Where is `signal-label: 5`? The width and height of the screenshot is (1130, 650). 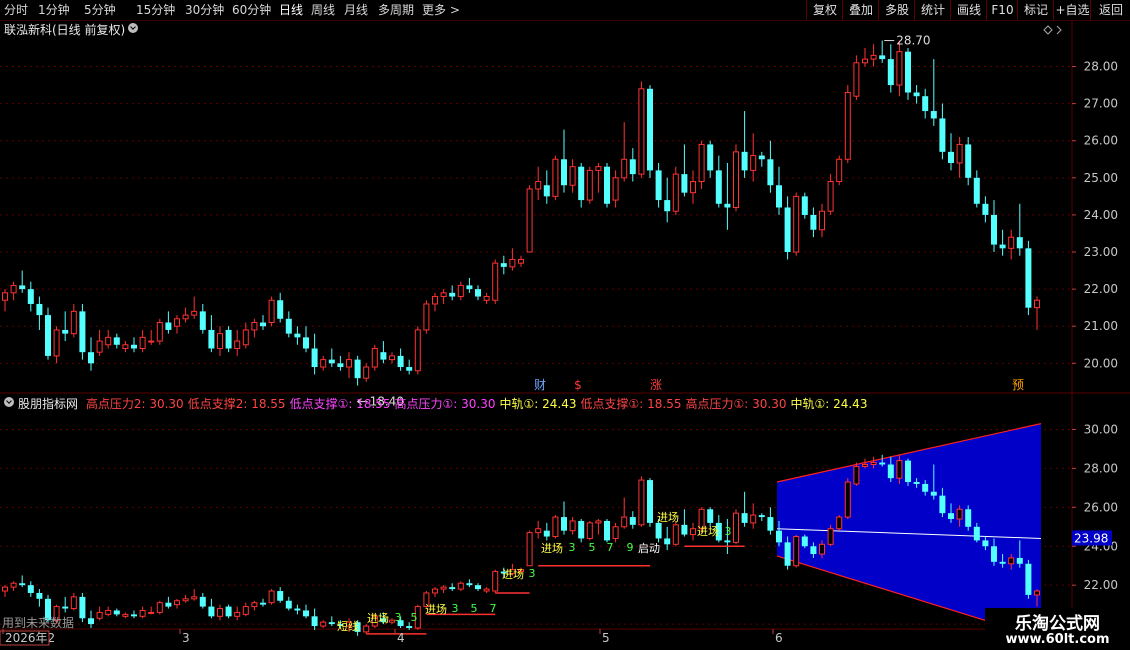
signal-label: 5 is located at coordinates (592, 547).